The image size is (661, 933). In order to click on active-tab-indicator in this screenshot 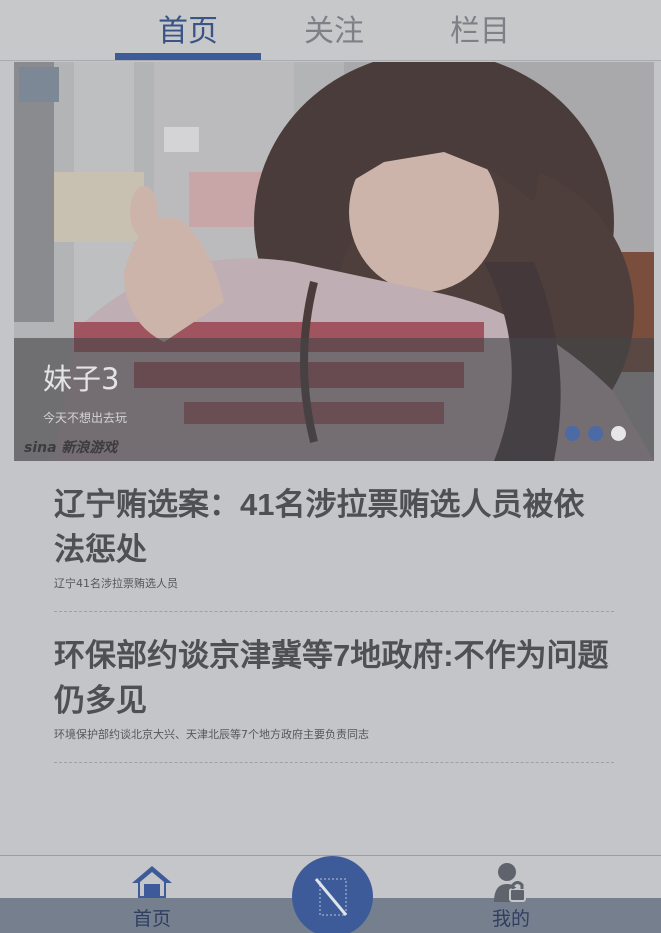, I will do `click(188, 56)`.